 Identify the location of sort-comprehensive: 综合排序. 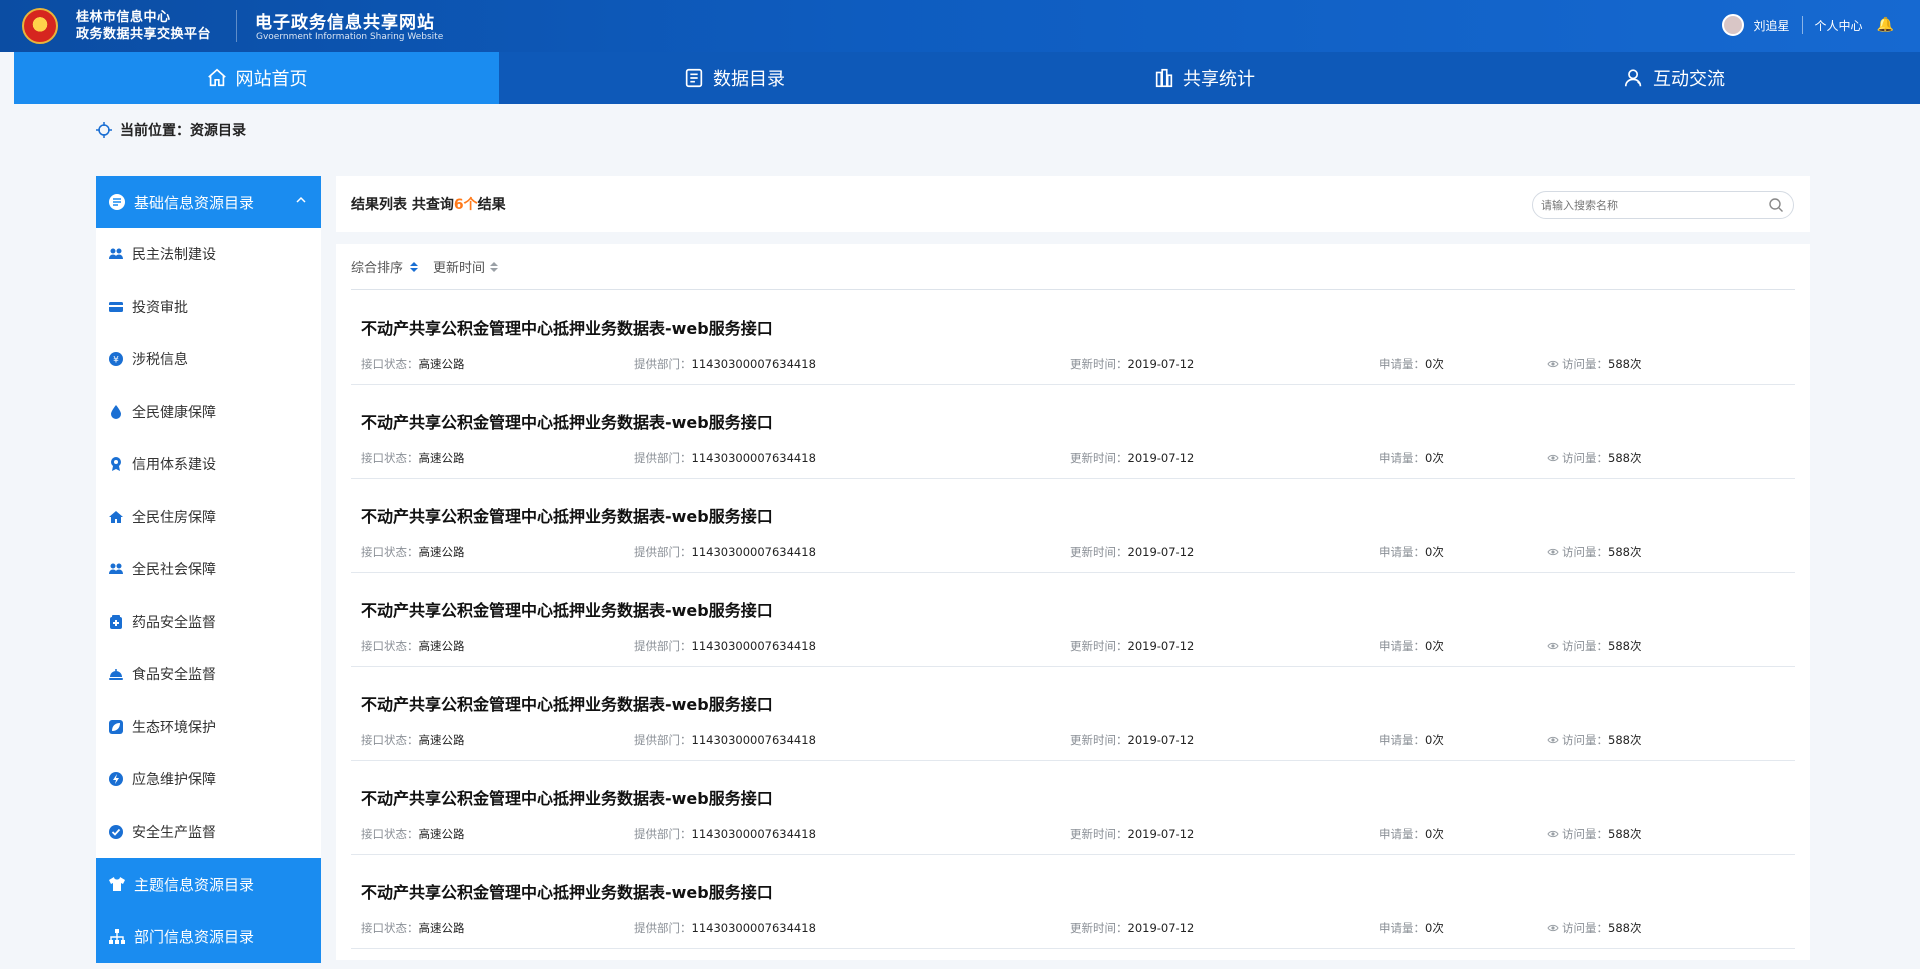
(385, 266).